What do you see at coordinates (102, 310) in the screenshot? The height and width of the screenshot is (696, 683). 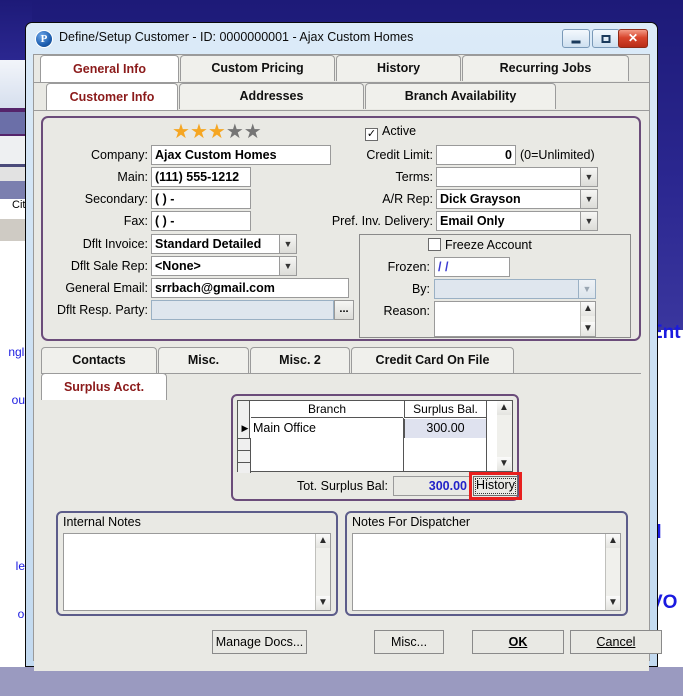 I see `dflt-resp-party-label: Dflt Resp. Party:` at bounding box center [102, 310].